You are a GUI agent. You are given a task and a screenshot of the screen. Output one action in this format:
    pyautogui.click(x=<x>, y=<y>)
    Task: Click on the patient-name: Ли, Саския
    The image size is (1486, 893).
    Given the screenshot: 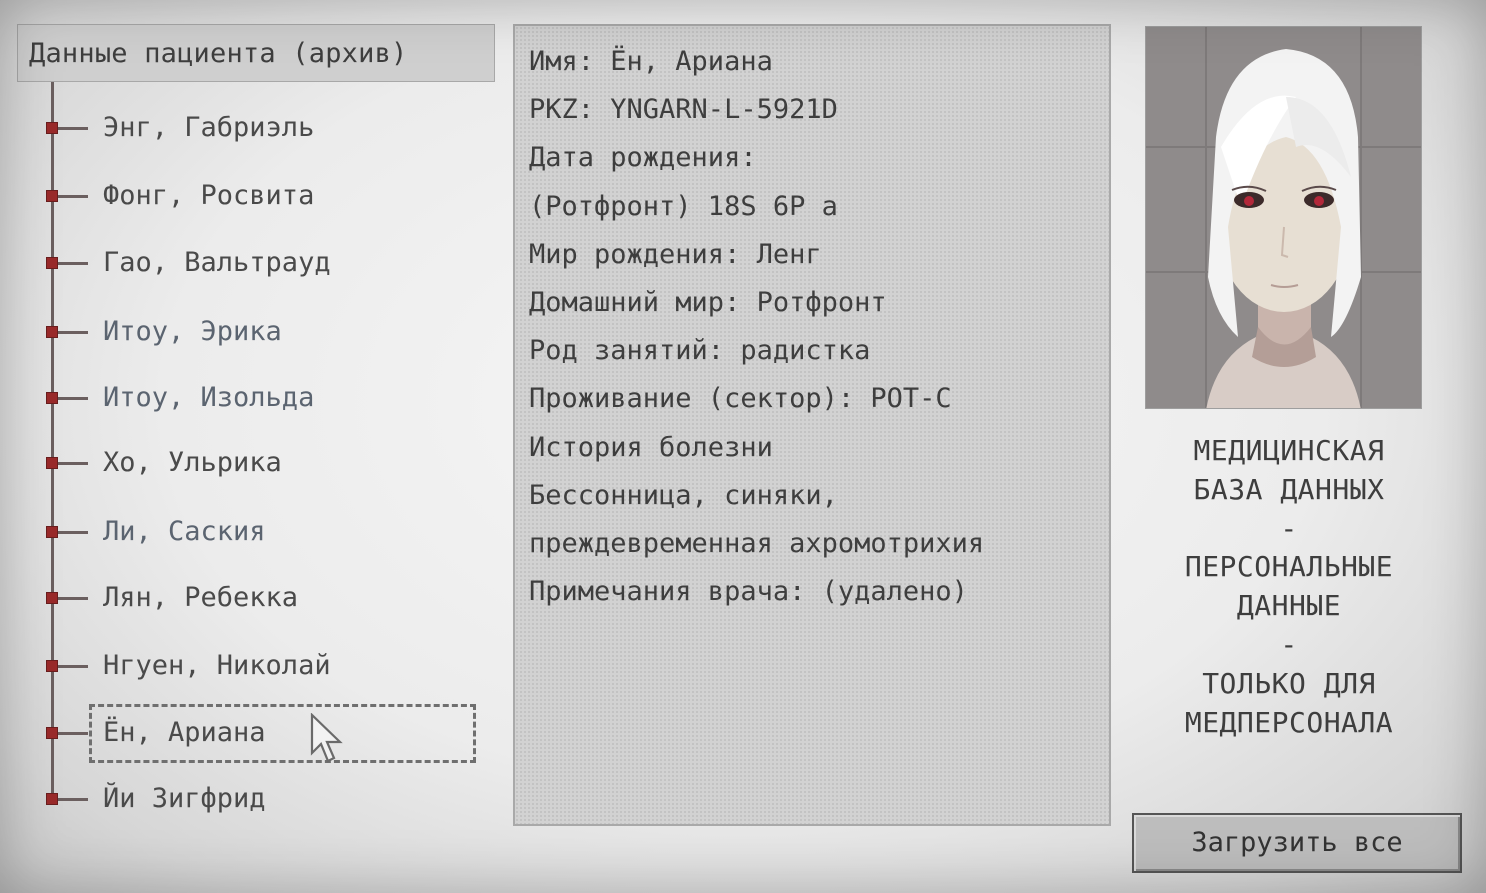 What is the action you would take?
    pyautogui.click(x=184, y=531)
    